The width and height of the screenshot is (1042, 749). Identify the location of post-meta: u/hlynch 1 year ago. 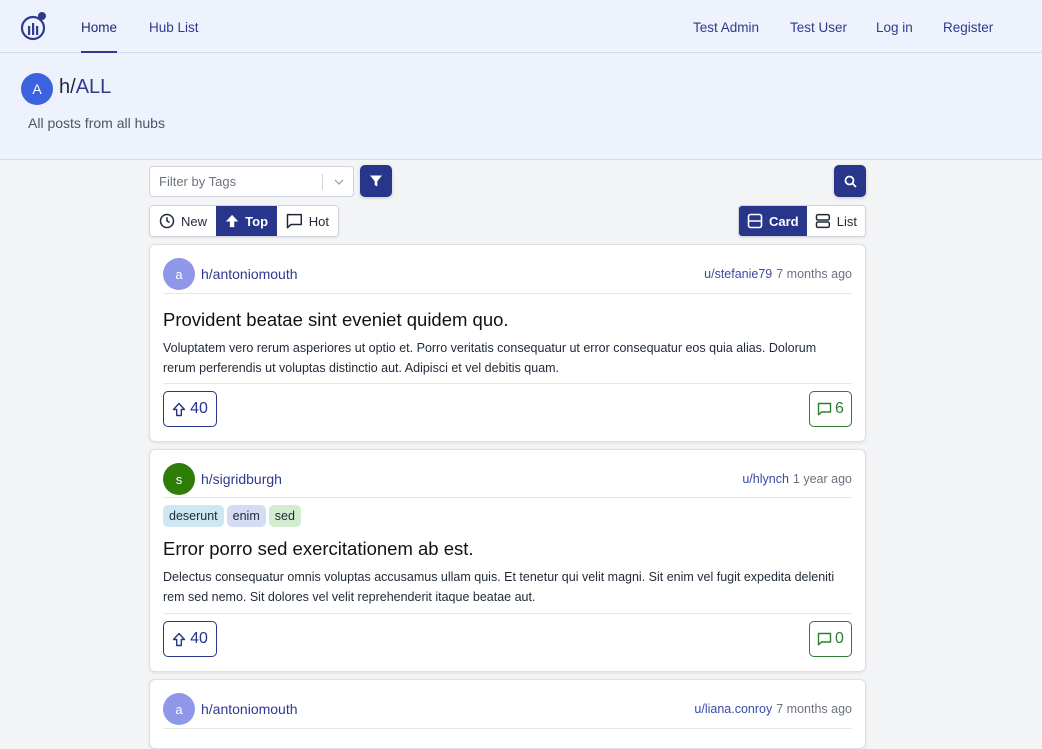
(797, 479).